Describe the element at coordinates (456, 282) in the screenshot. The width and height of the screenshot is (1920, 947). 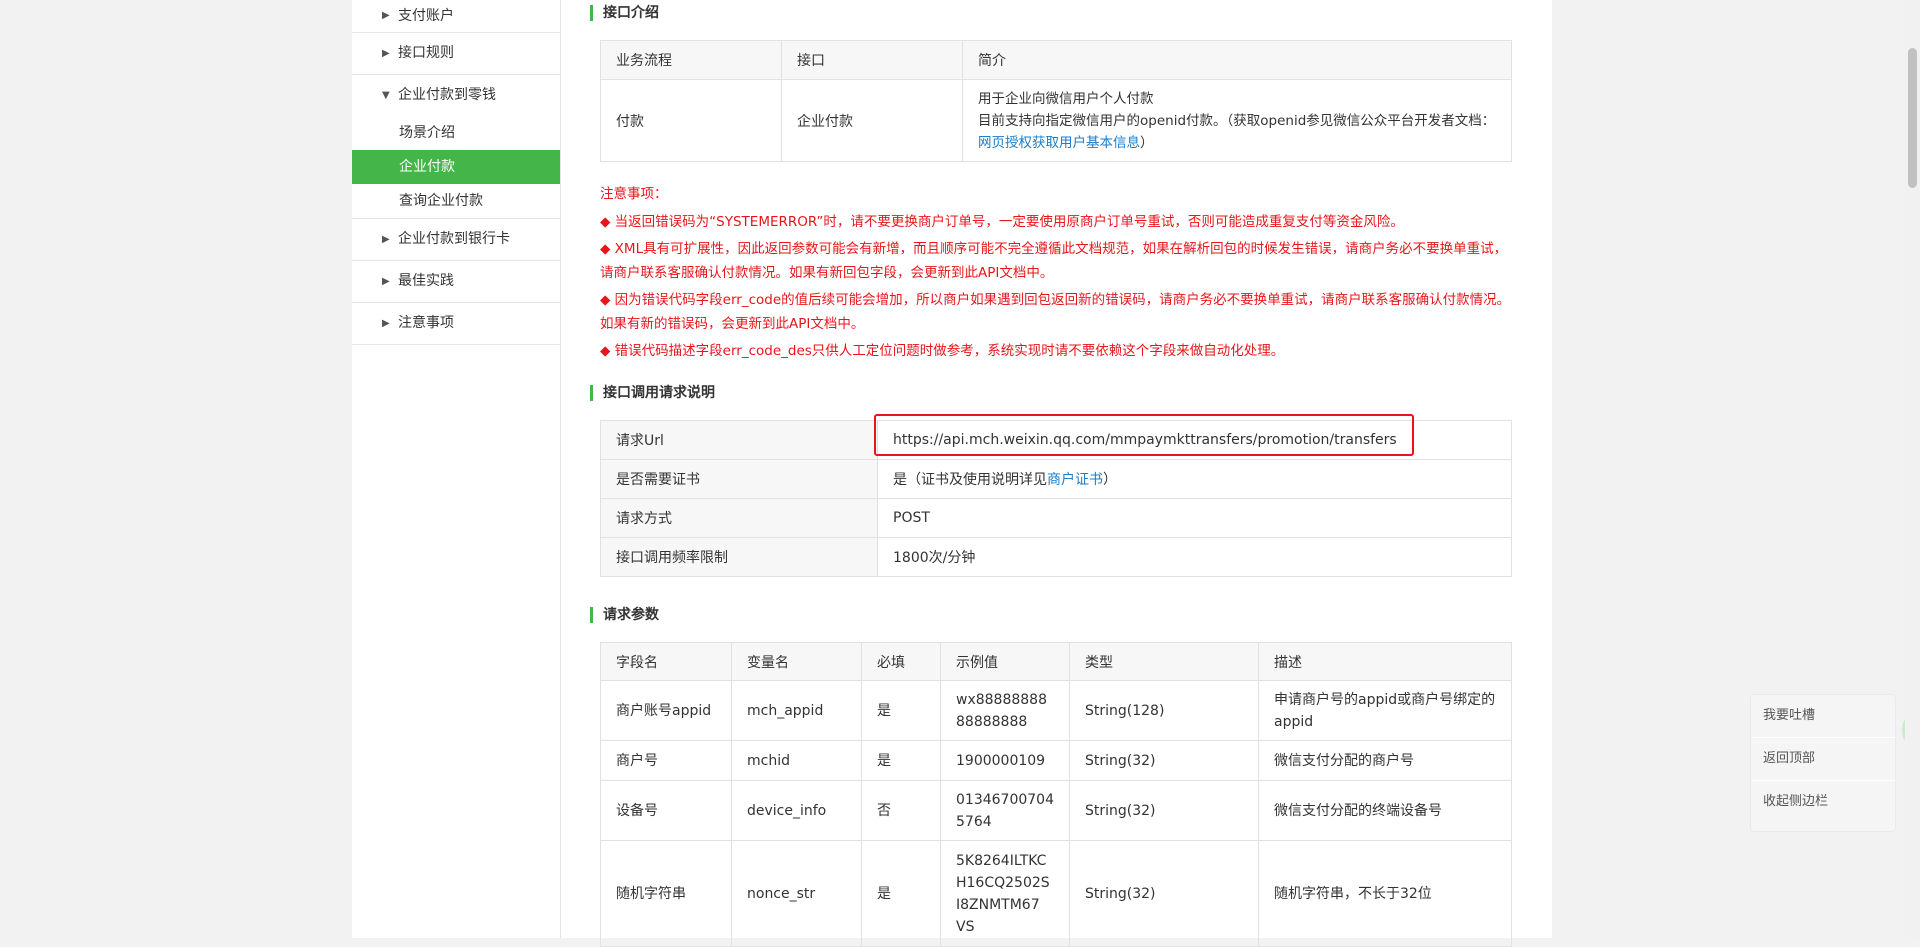
I see `sidebar-item-best-practice: ▶ 最佳实践` at that location.